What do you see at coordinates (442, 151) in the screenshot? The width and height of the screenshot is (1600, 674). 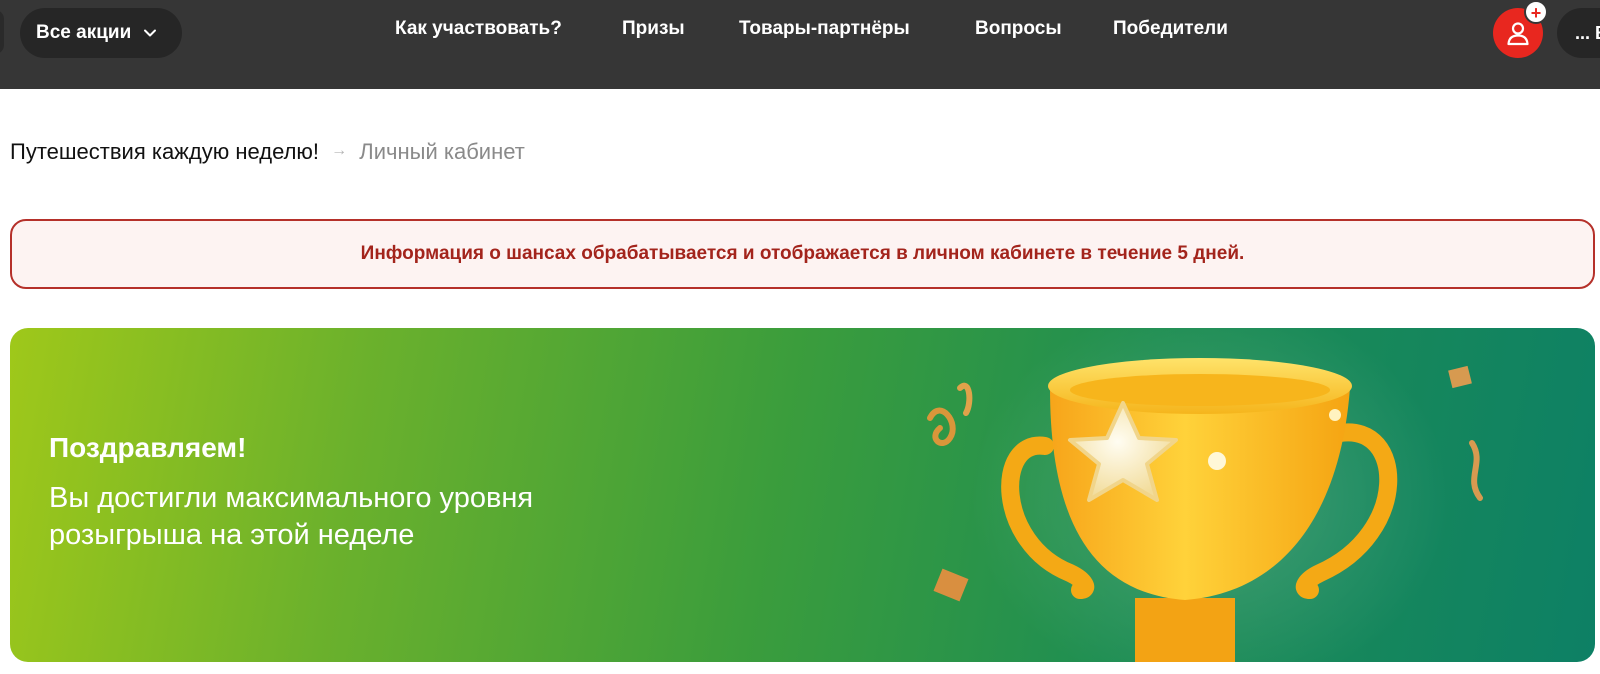 I see `breadcrumb-current: Личный кабинет` at bounding box center [442, 151].